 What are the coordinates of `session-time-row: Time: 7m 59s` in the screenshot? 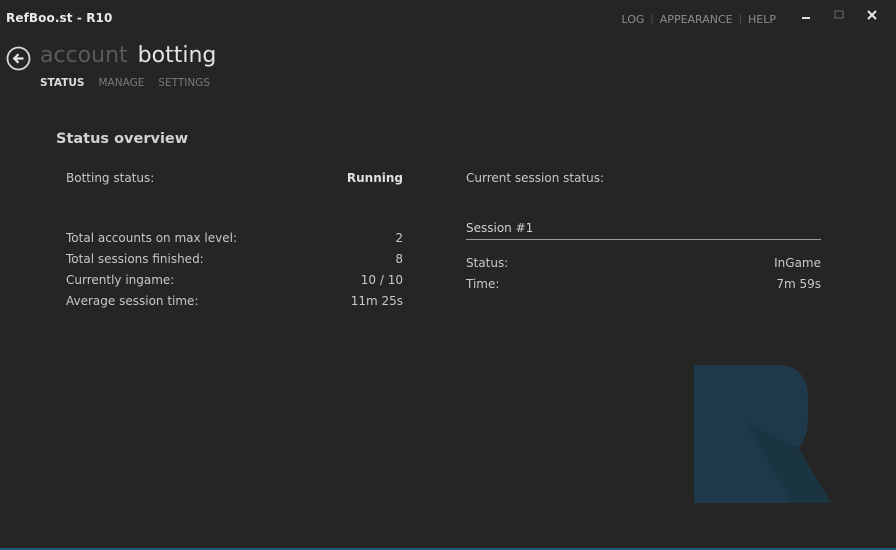 It's located at (643, 284).